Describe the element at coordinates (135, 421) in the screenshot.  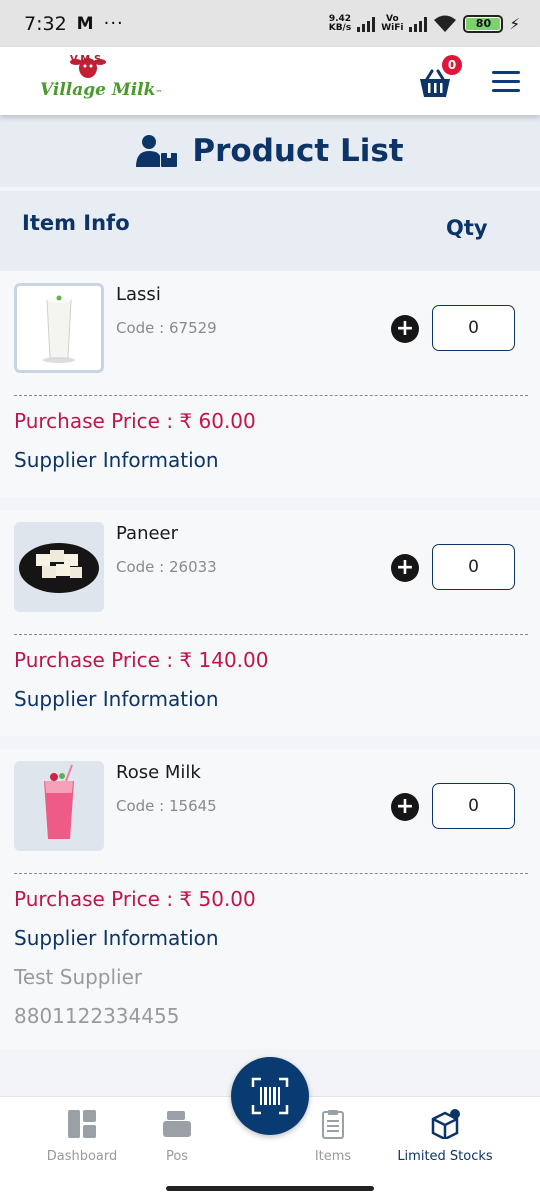
I see `purchase-price: Purchase Price : ₹ 60.00` at that location.